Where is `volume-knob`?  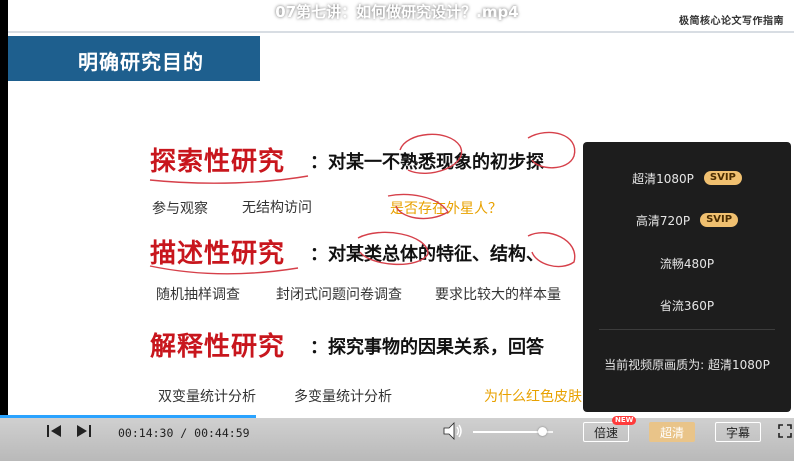
volume-knob is located at coordinates (542, 431).